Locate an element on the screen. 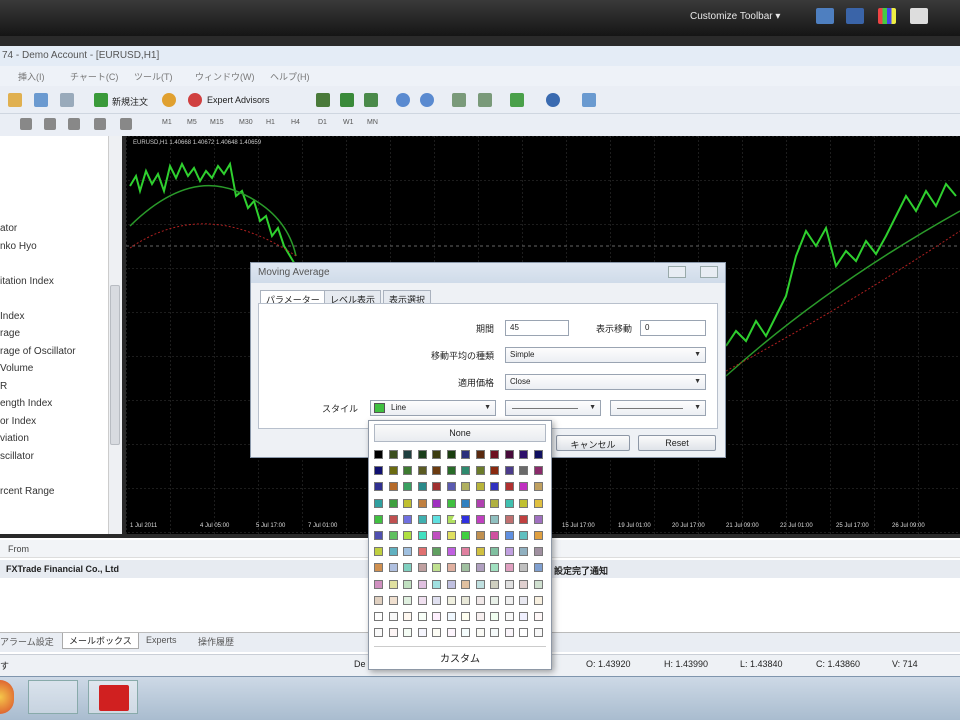  line-width-select: ▼ is located at coordinates (658, 408).